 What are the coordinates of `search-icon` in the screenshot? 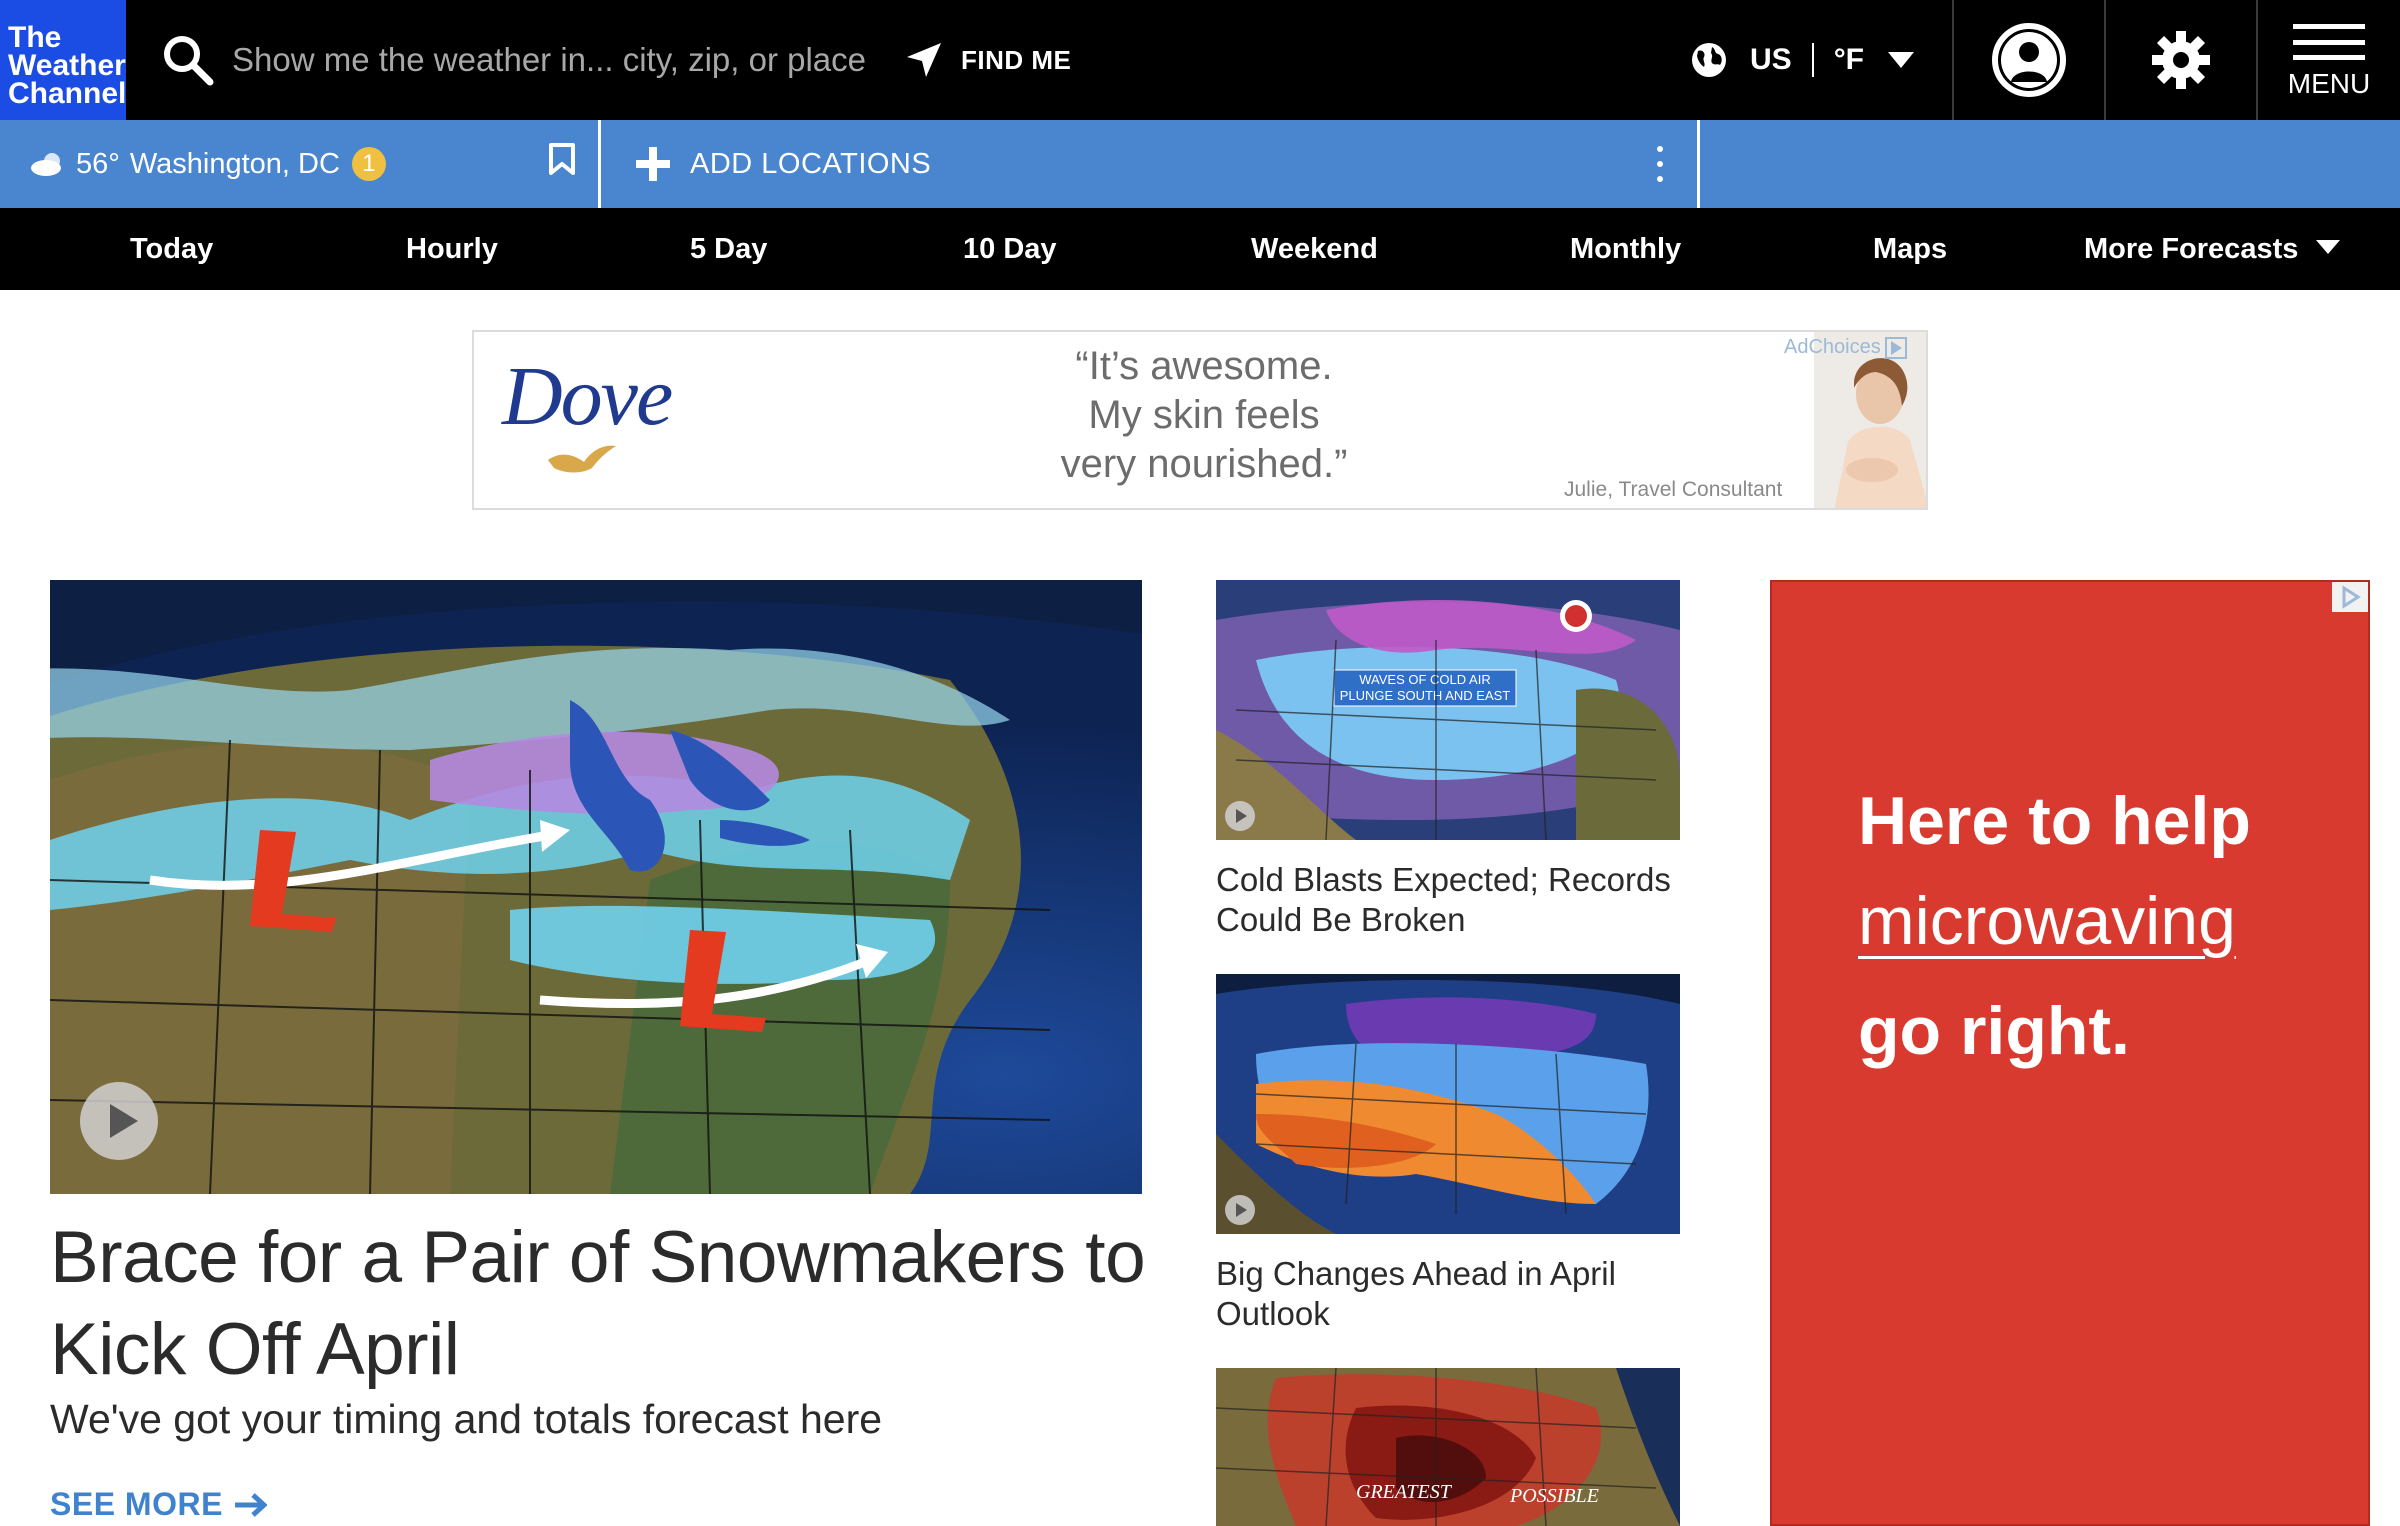 It's located at (188, 60).